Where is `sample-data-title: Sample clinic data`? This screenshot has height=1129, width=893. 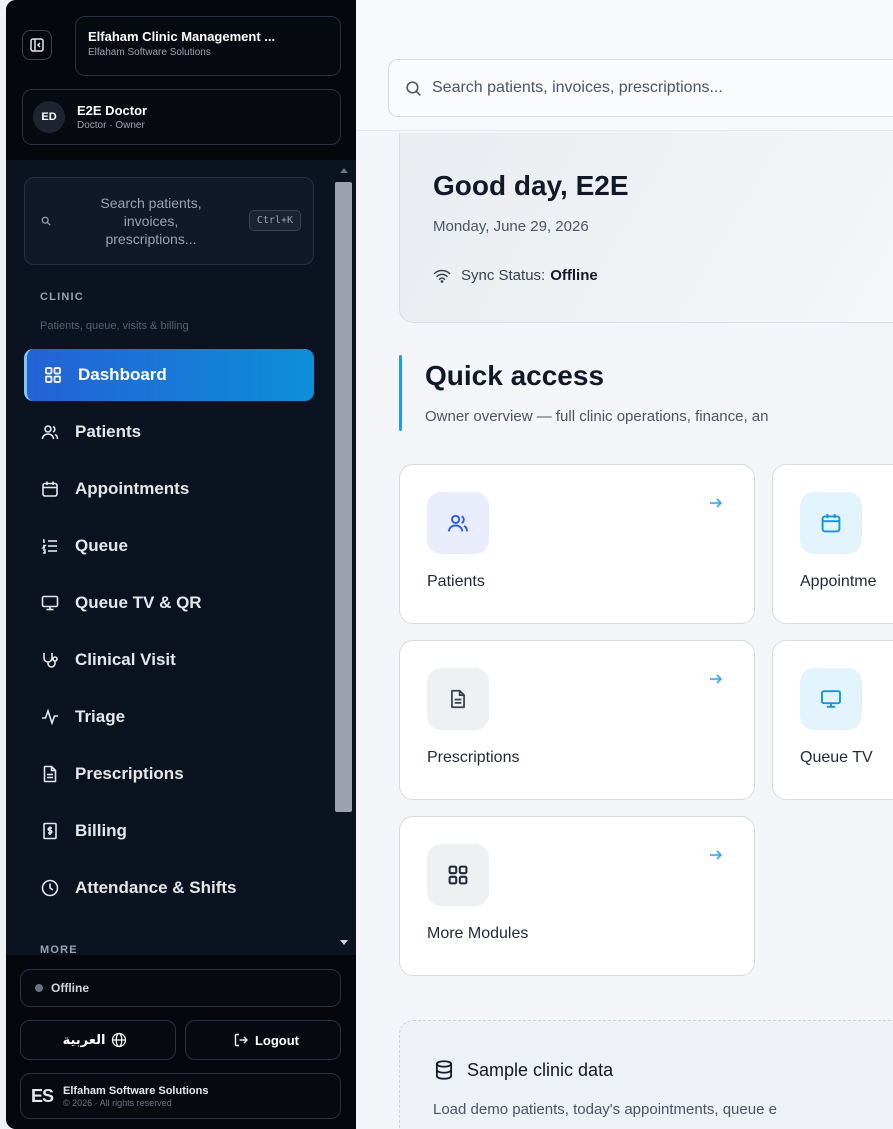
sample-data-title: Sample clinic data is located at coordinates (540, 1069).